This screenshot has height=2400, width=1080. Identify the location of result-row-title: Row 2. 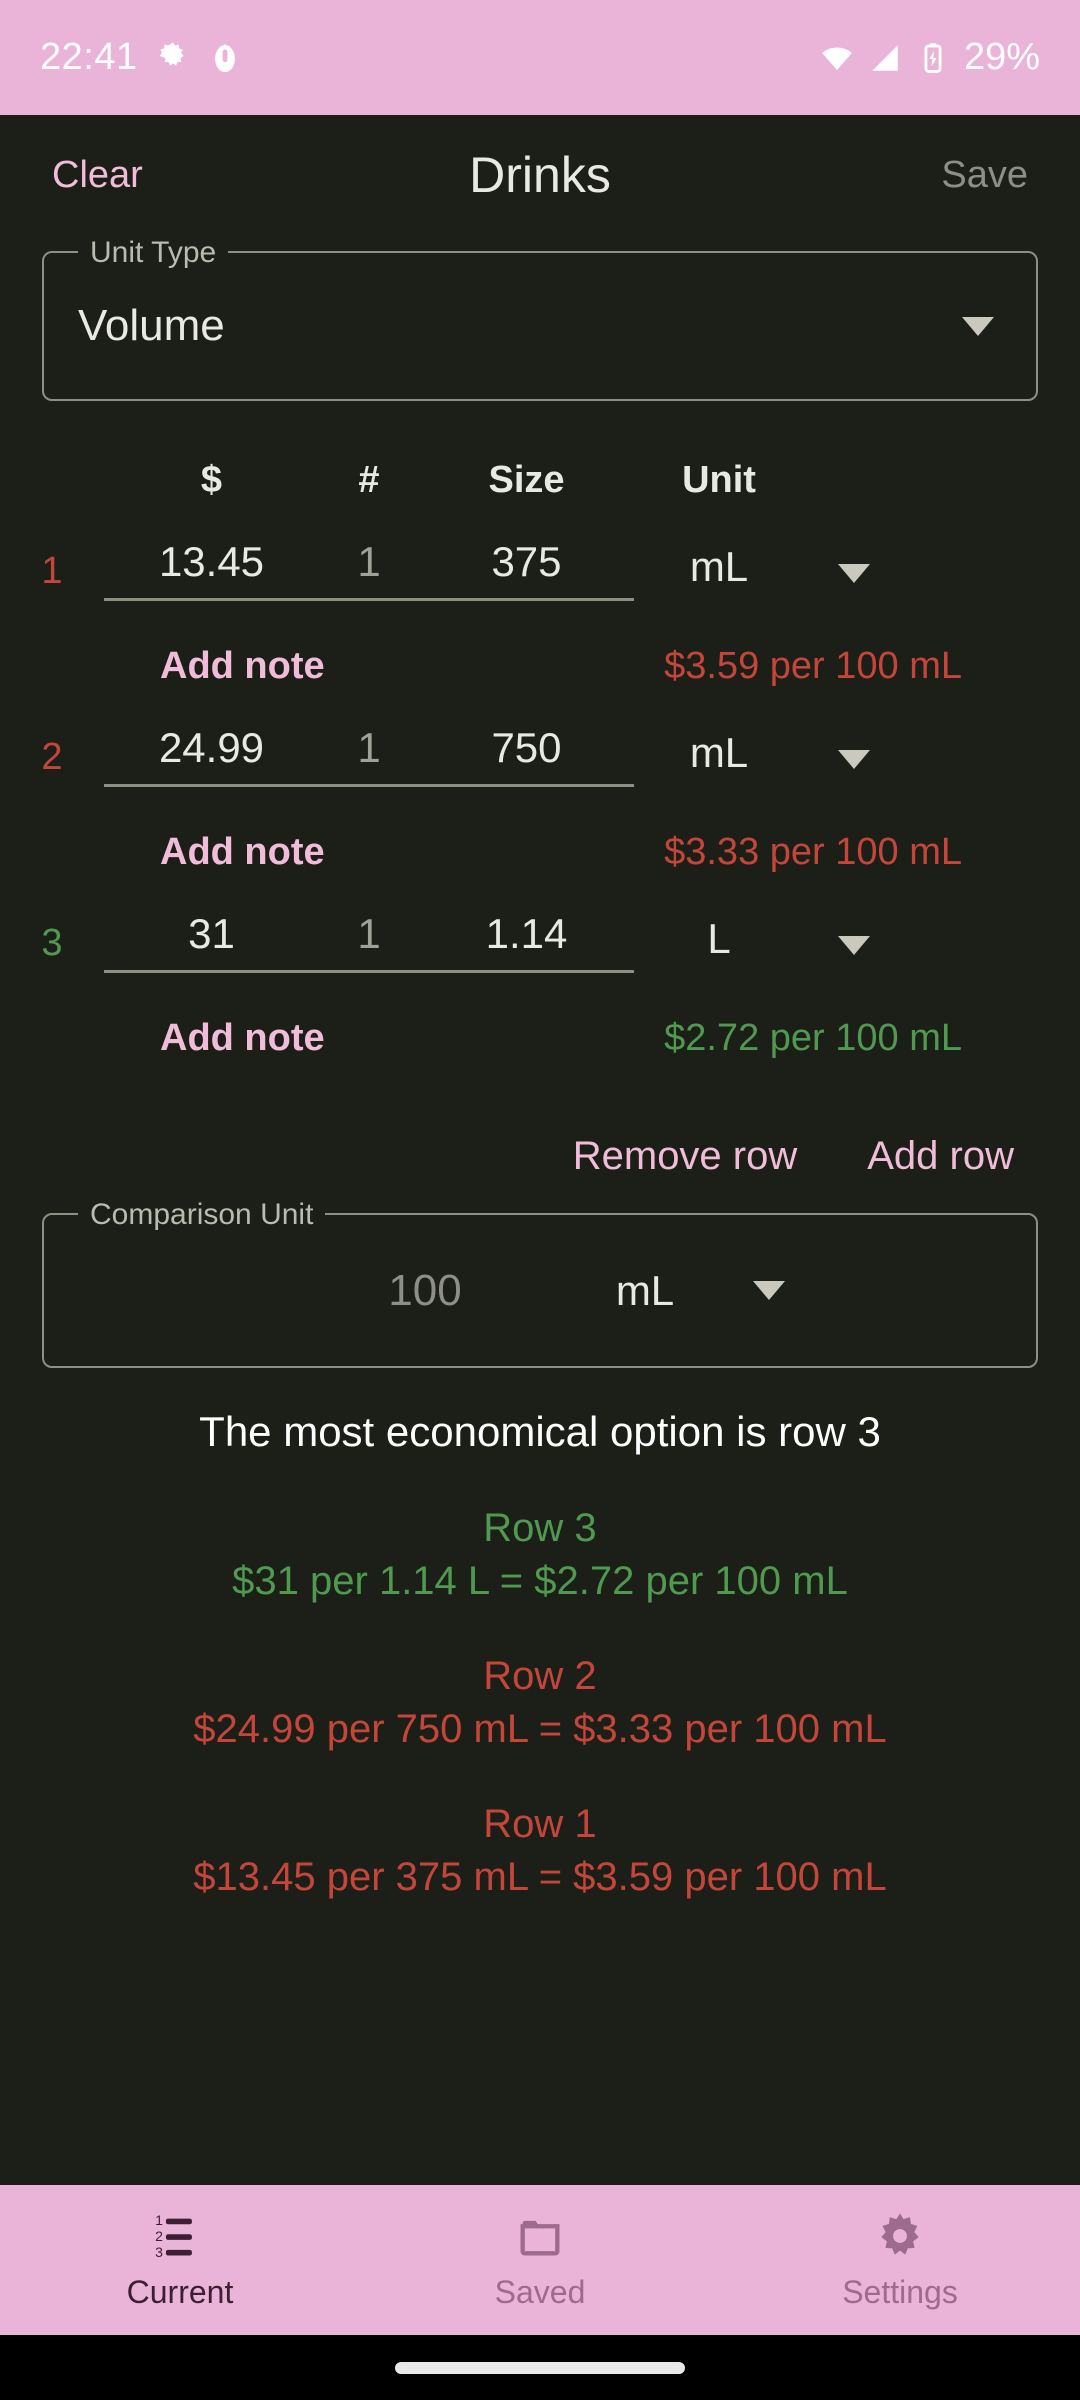
(540, 1676).